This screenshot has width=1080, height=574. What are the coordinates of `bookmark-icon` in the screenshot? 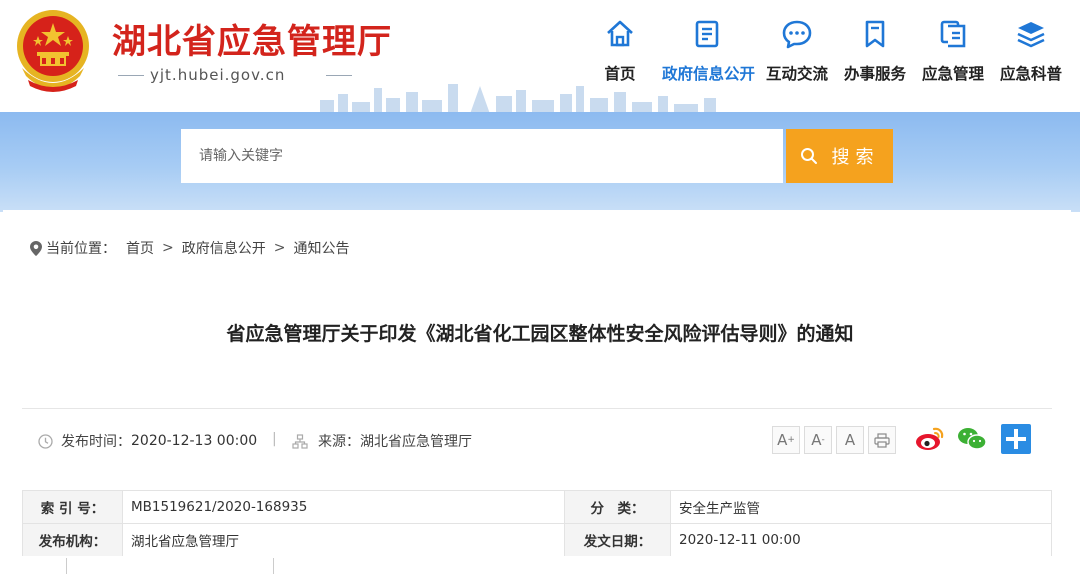 It's located at (875, 34).